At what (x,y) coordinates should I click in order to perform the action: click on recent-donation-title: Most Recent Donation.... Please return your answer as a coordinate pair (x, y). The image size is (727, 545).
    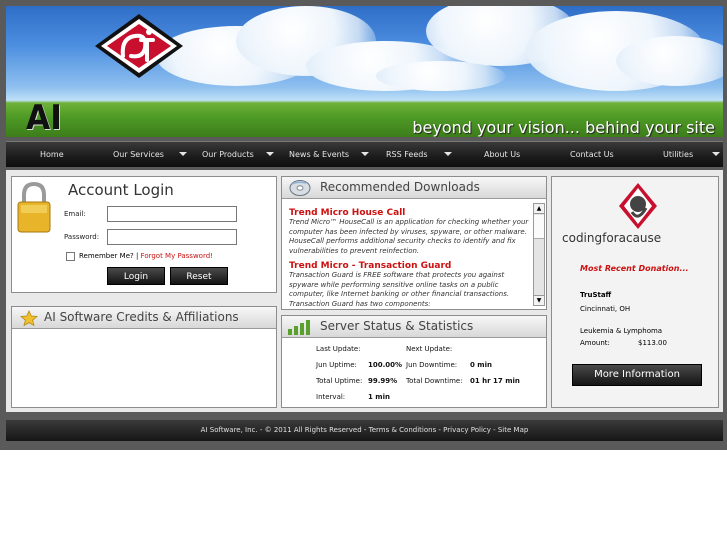
    Looking at the image, I should click on (634, 268).